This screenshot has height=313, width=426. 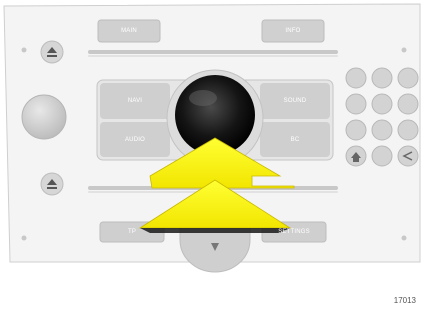 I want to click on dot-bottom-right, so click(x=404, y=238).